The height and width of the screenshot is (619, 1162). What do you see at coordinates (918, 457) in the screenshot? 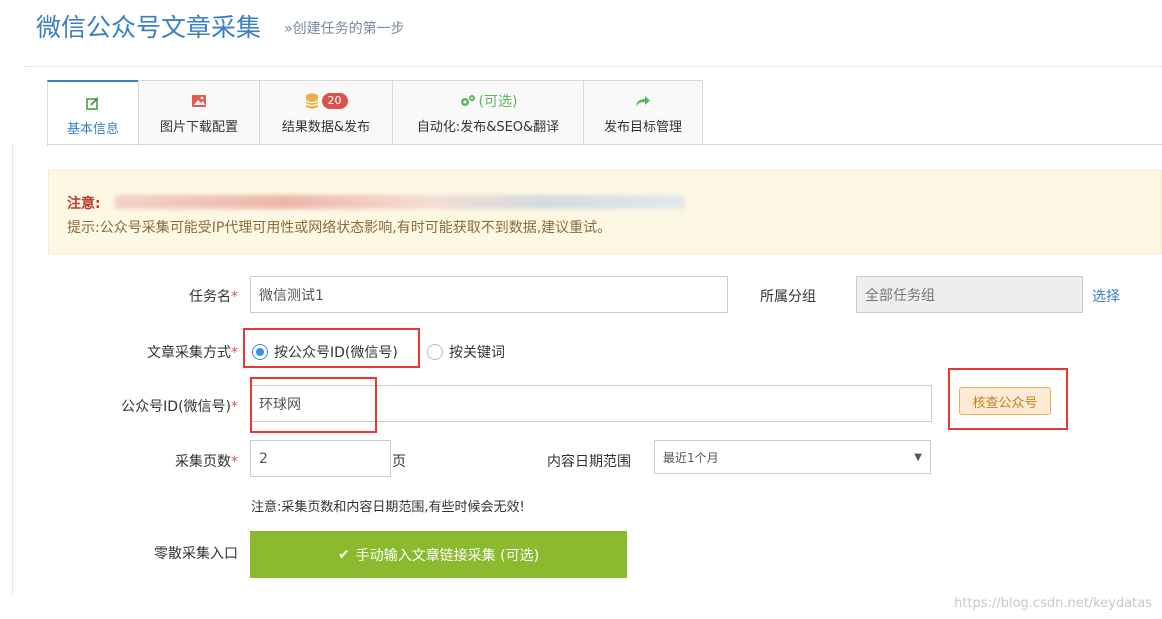
I see `caret-down-icon: ▼` at bounding box center [918, 457].